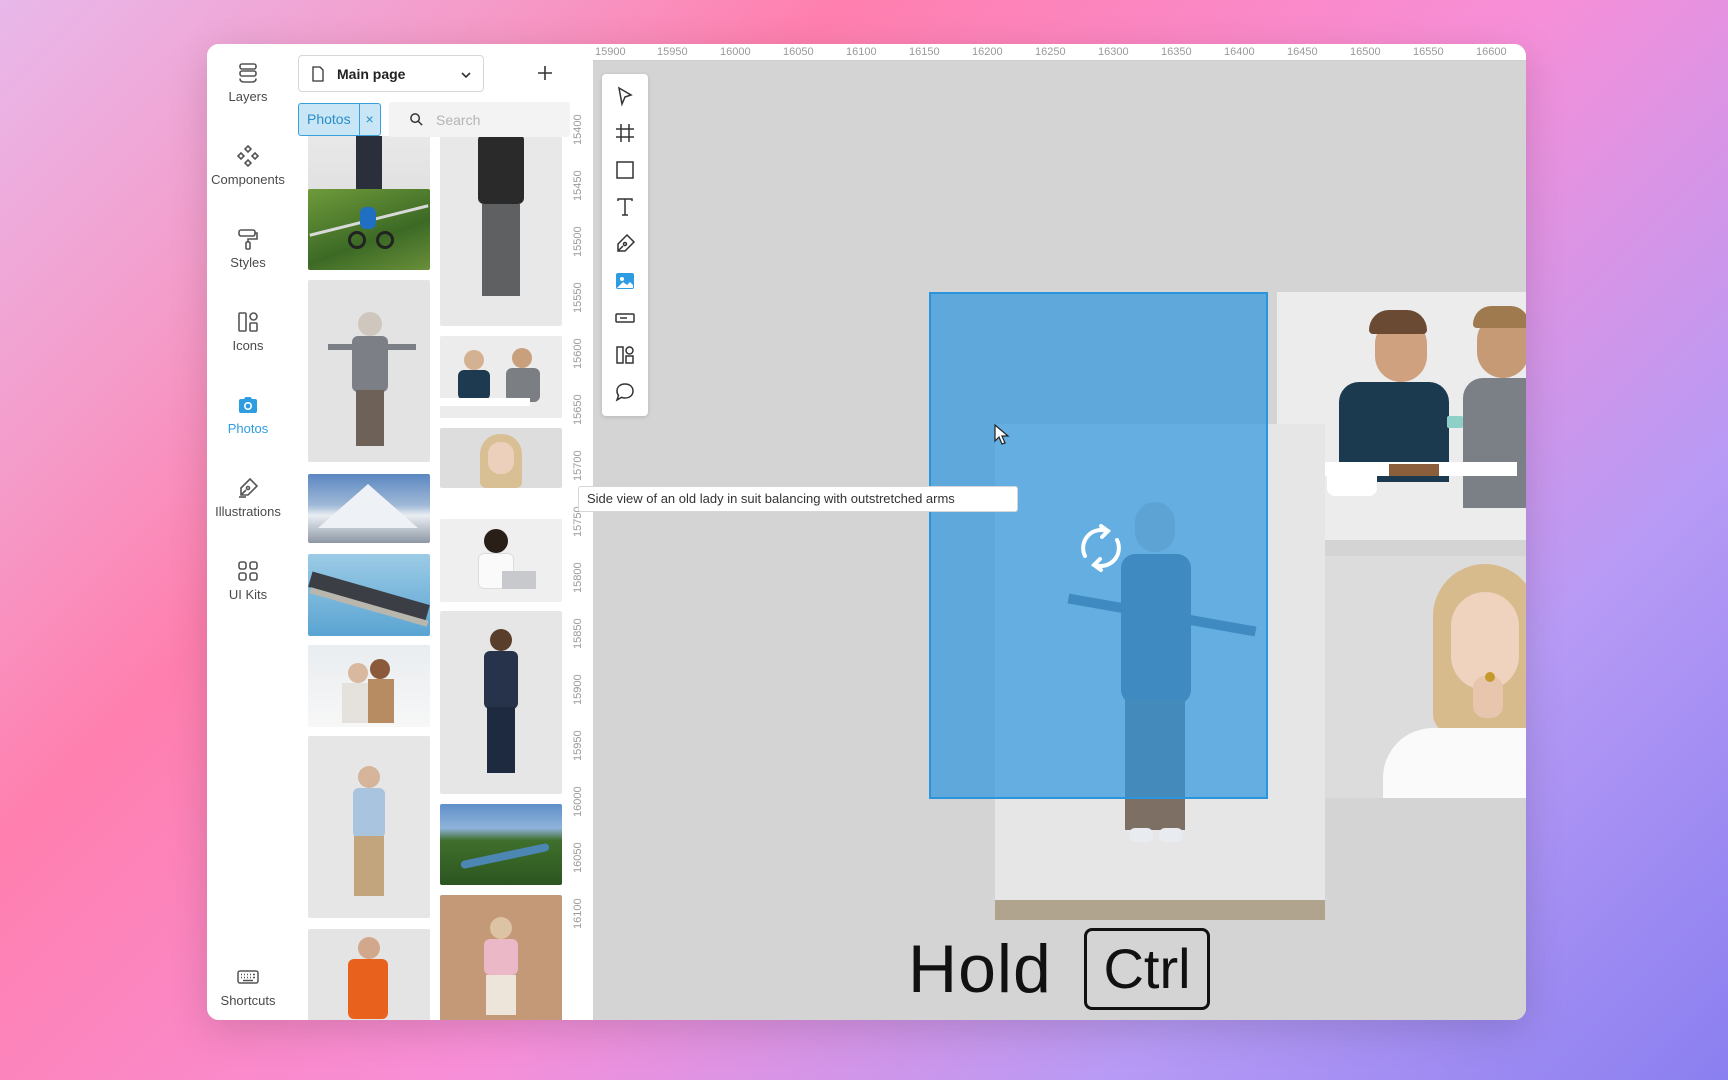  I want to click on input-icon, so click(625, 318).